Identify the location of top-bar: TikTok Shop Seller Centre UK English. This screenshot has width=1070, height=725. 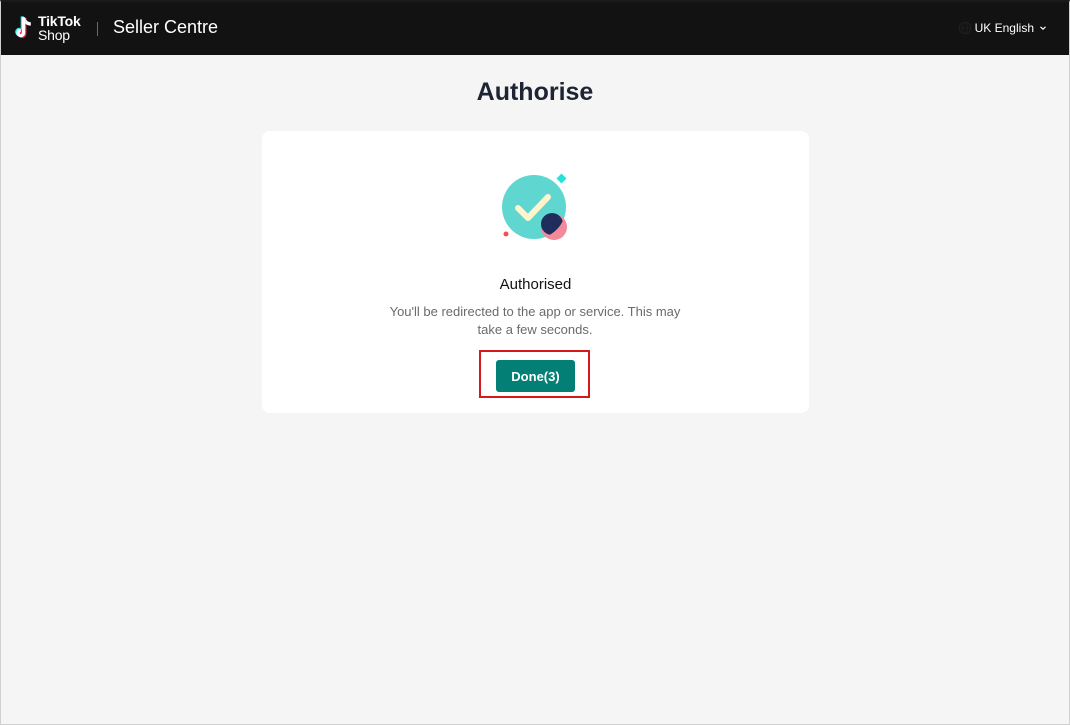
(535, 28).